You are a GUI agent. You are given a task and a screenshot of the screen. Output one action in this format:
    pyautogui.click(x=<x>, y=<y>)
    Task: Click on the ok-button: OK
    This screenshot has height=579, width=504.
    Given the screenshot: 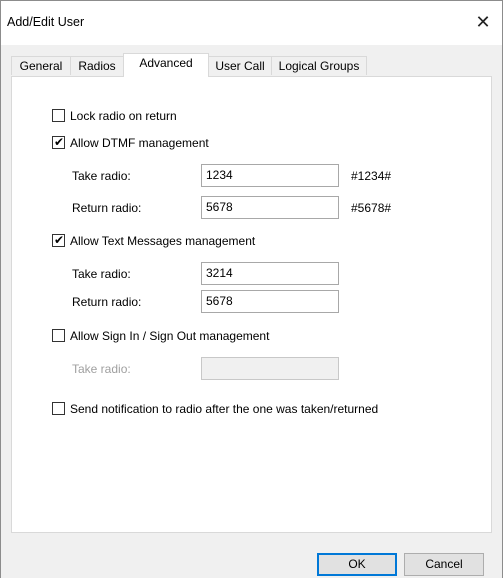 What is the action you would take?
    pyautogui.click(x=357, y=564)
    